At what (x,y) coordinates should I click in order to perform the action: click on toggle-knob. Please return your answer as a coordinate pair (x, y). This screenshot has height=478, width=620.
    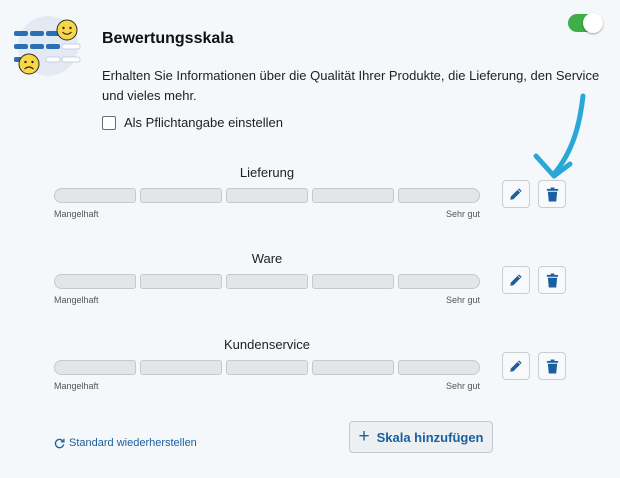
    Looking at the image, I should click on (593, 23).